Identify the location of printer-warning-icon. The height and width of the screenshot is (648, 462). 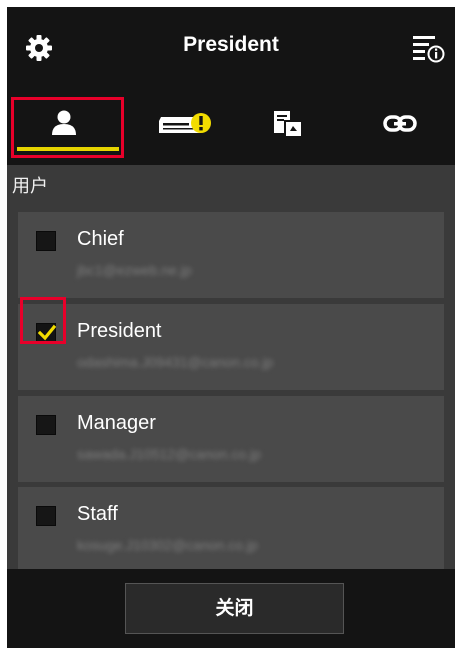
(185, 123).